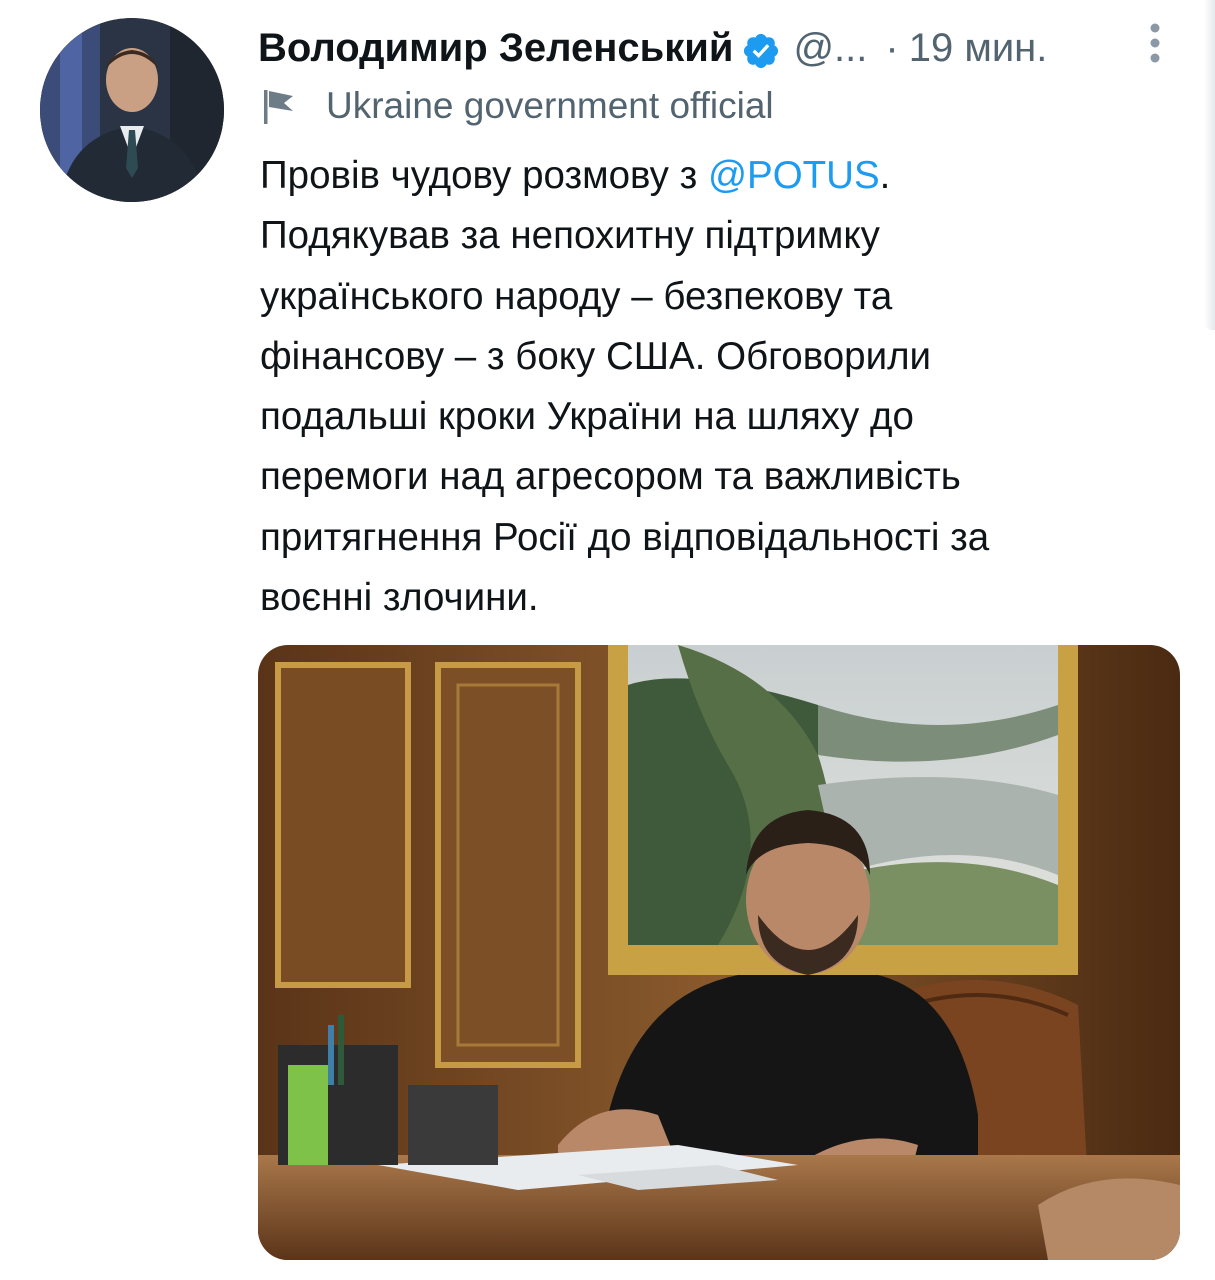 Image resolution: width=1215 pixels, height=1280 pixels. Describe the element at coordinates (1155, 42) in the screenshot. I see `more-vertical-icon` at that location.